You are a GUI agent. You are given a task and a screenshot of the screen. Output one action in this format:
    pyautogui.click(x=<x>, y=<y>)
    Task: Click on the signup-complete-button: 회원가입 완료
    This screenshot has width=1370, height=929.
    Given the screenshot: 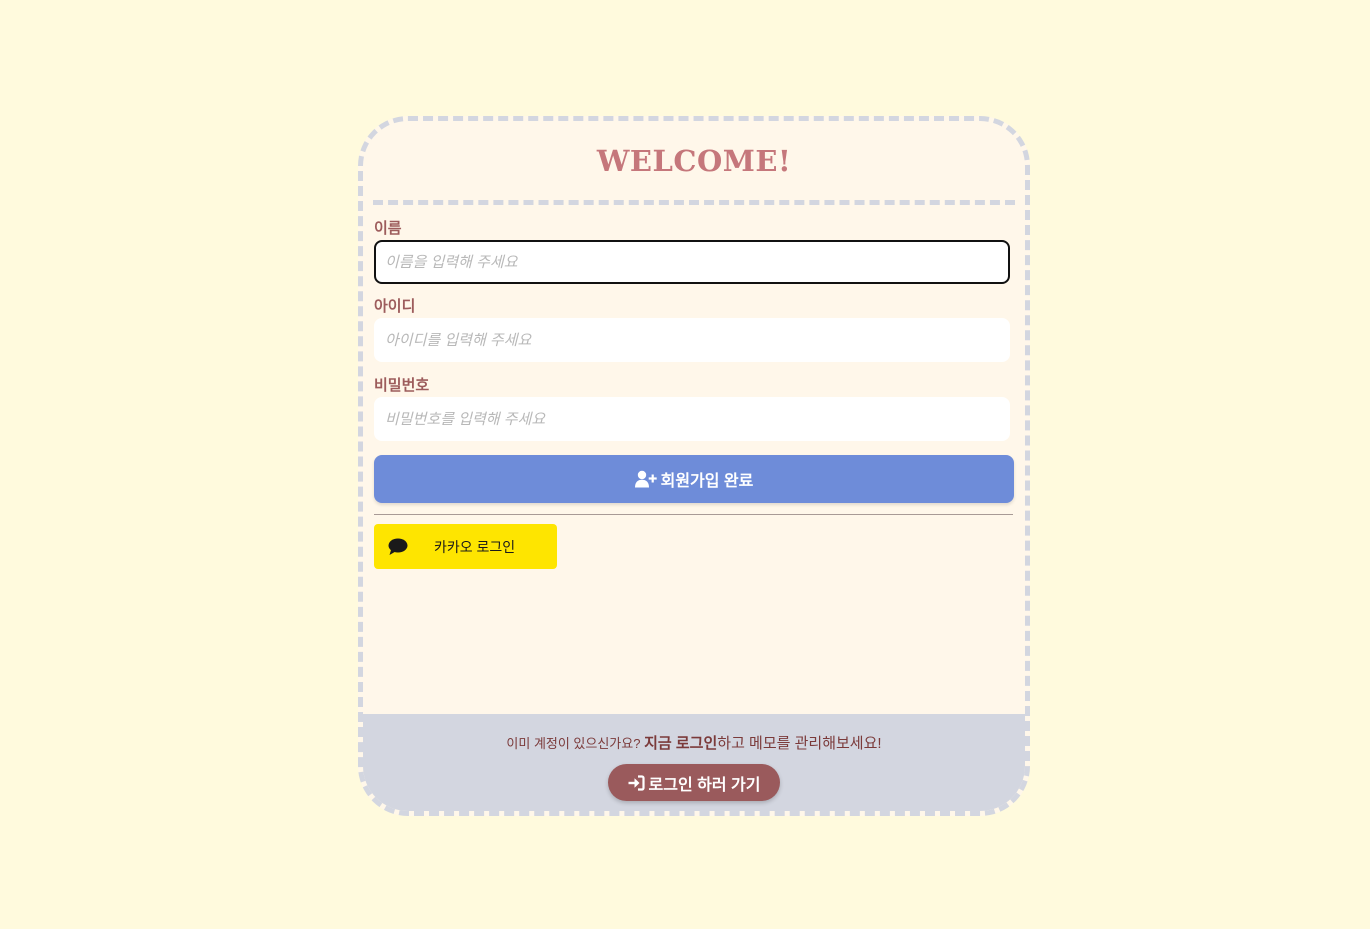 What is the action you would take?
    pyautogui.click(x=694, y=479)
    